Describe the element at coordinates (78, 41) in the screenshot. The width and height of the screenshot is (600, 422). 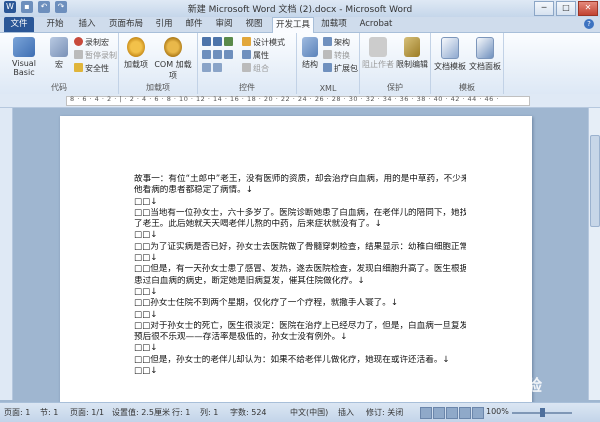
I see `record-icon` at that location.